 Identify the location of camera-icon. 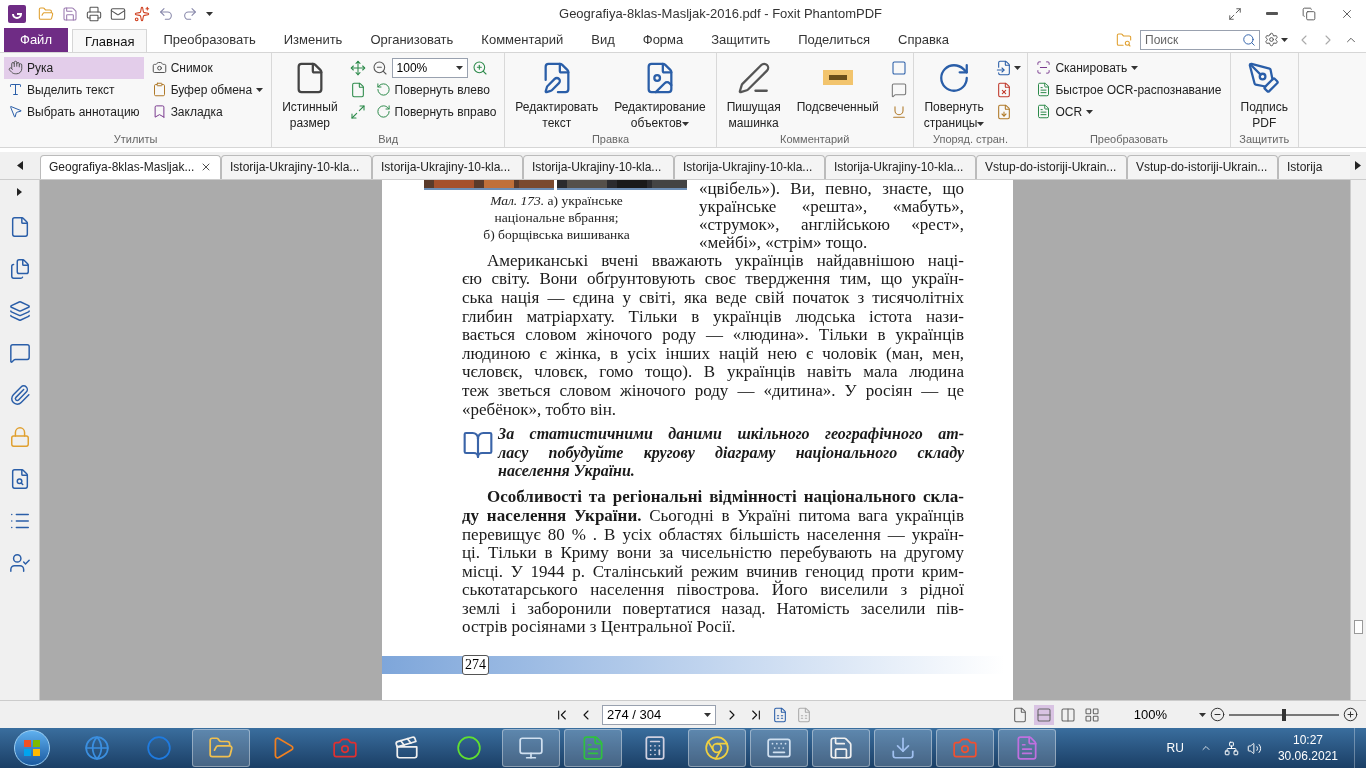
(159, 68).